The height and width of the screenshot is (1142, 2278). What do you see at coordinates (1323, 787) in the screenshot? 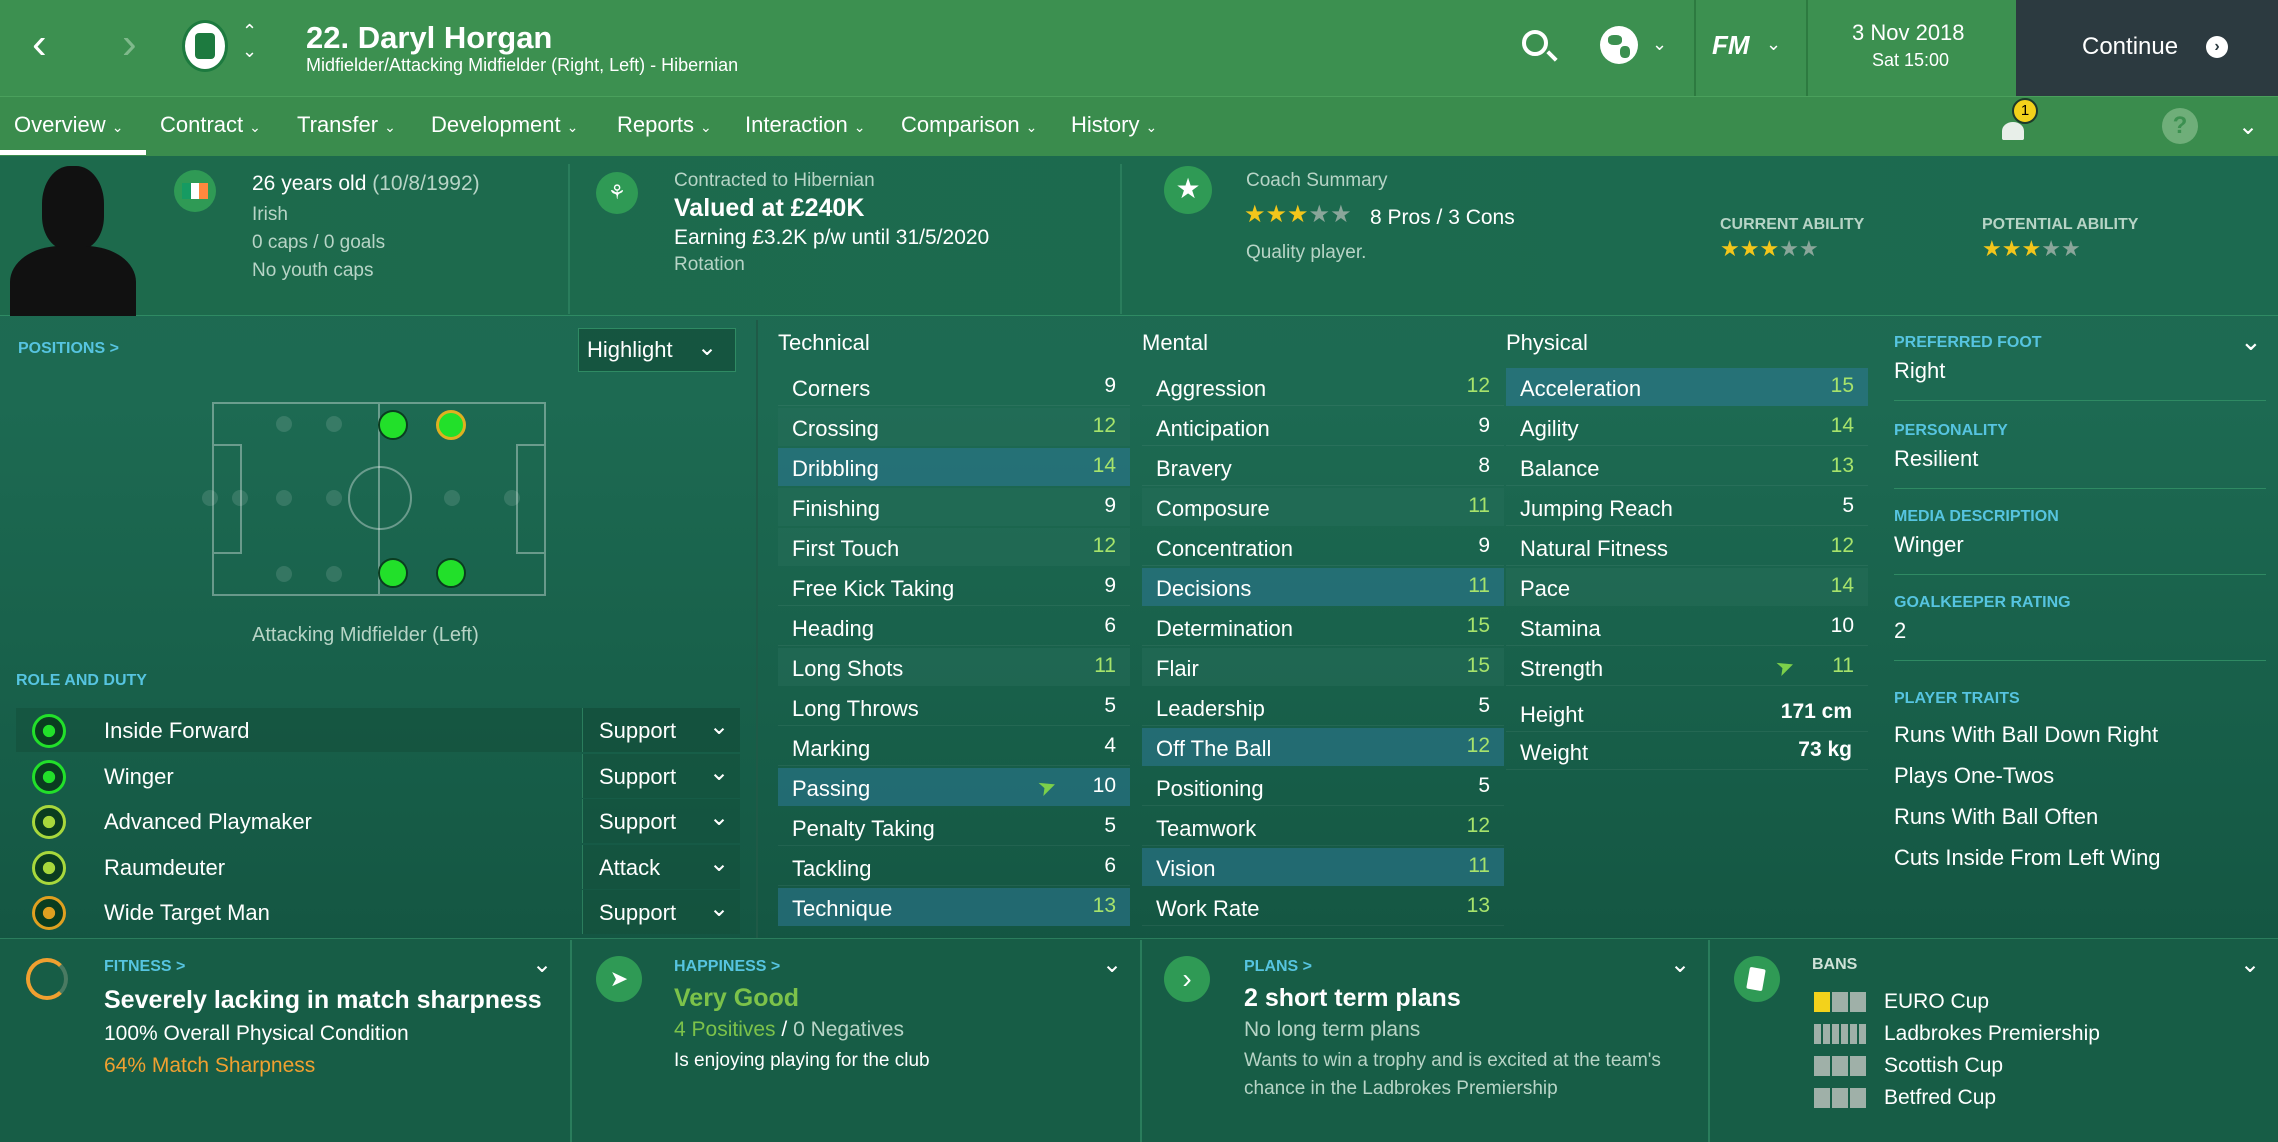
I see `attribute-row: Positioning 5` at bounding box center [1323, 787].